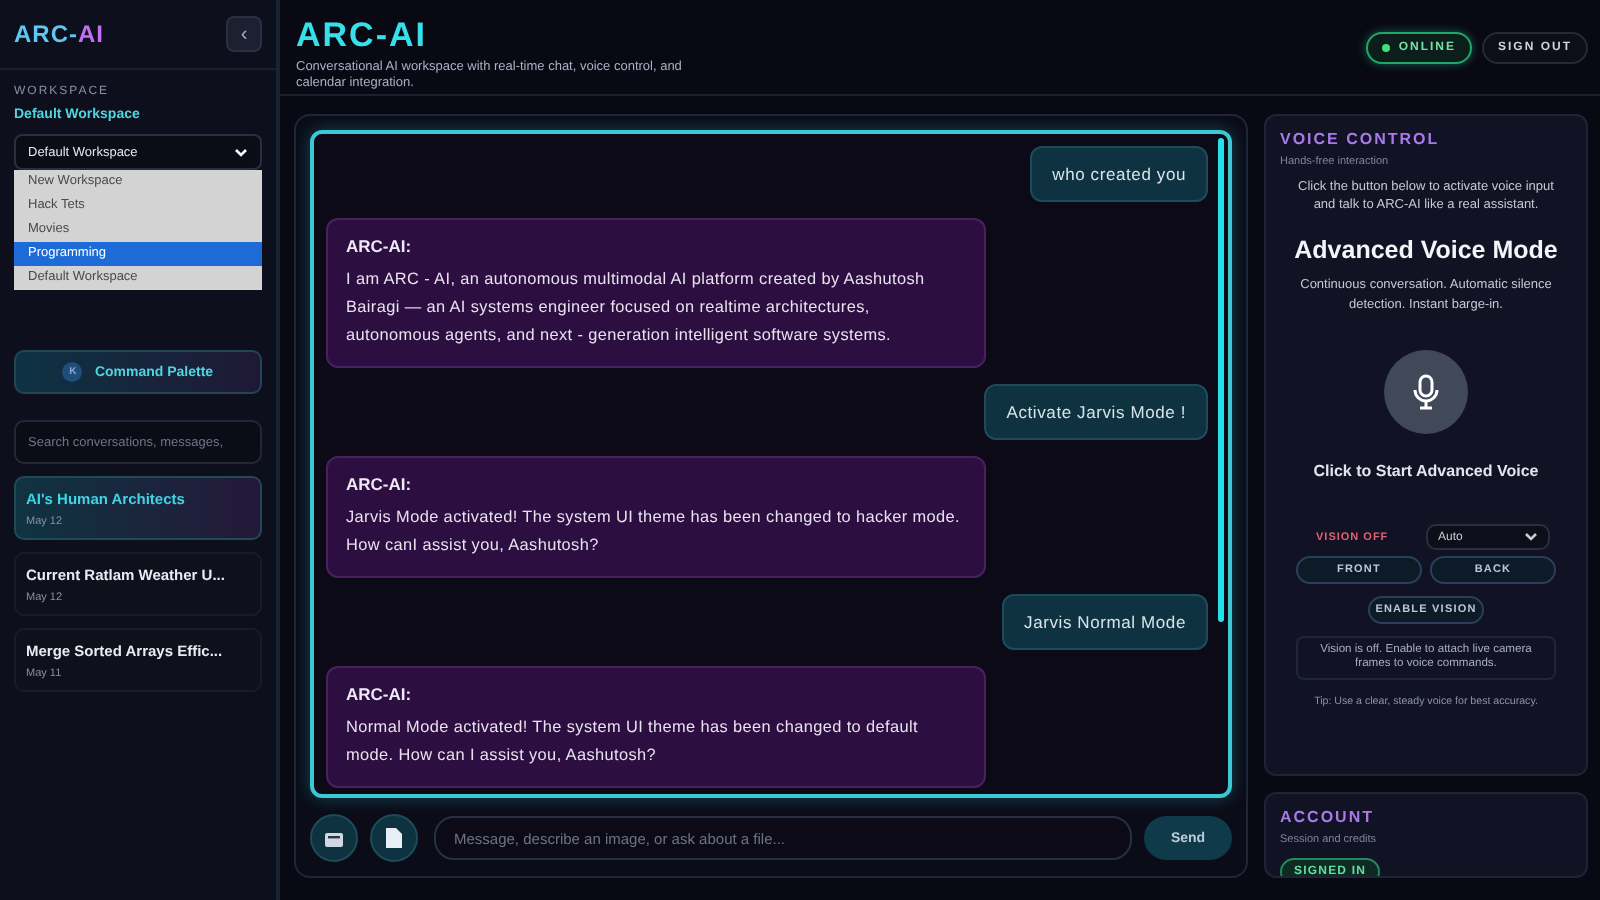  Describe the element at coordinates (1119, 174) in the screenshot. I see `user-message: who created you` at that location.